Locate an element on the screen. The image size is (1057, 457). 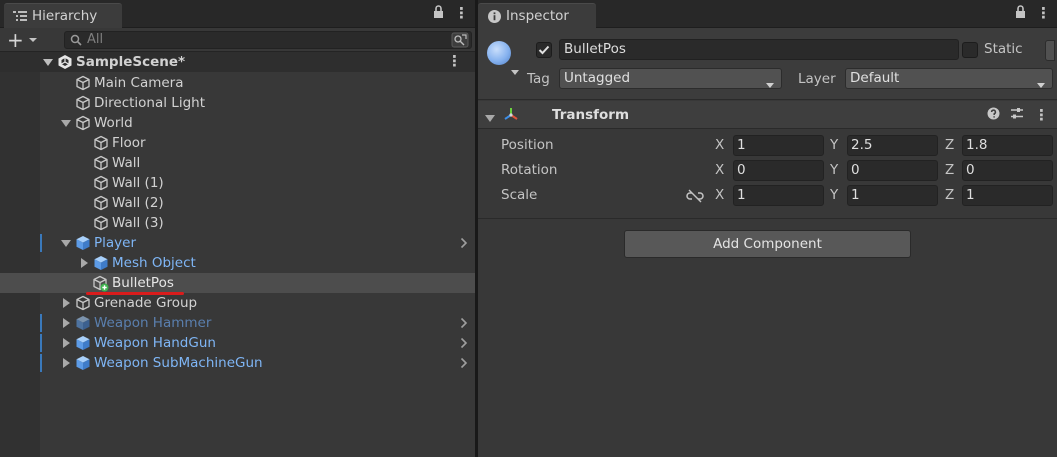
transform-header: Transform ⋮ is located at coordinates (767, 115).